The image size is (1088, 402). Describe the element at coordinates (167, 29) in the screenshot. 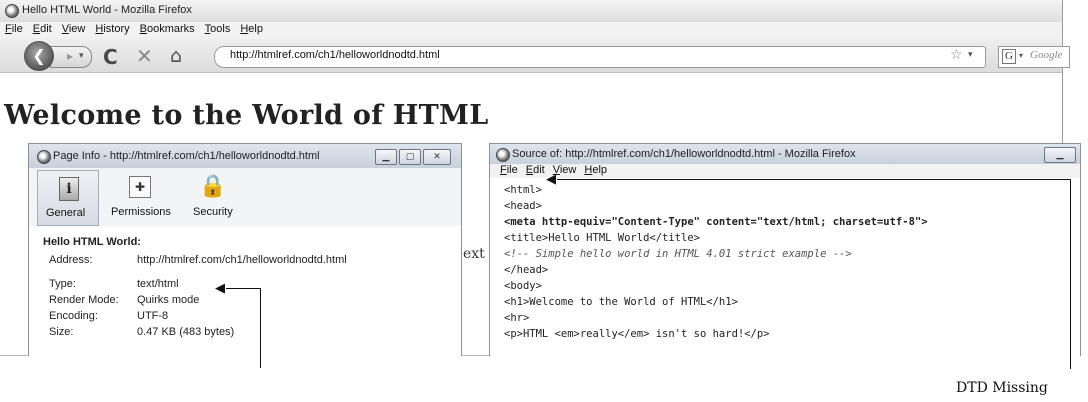

I see `menu-bookmarks: Bookmarks` at that location.